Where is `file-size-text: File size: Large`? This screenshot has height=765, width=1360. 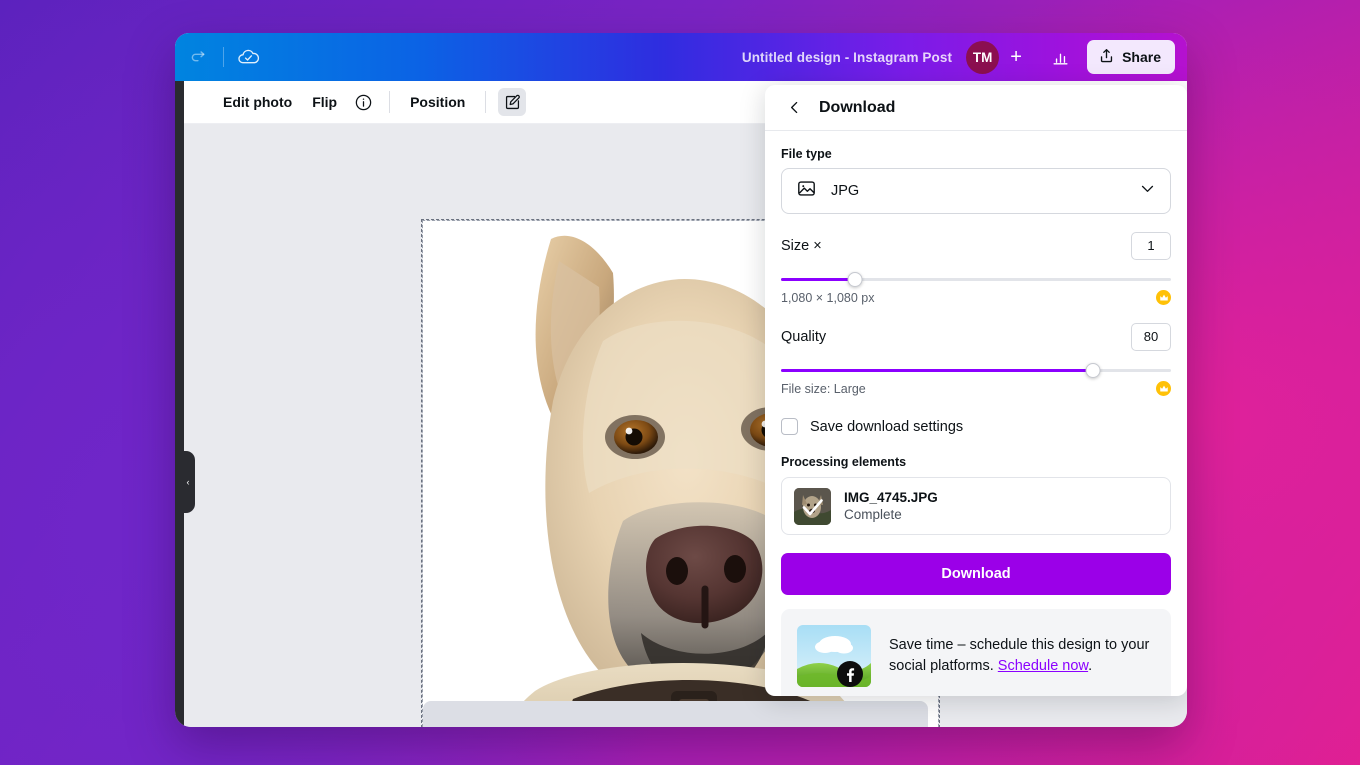 file-size-text: File size: Large is located at coordinates (823, 388).